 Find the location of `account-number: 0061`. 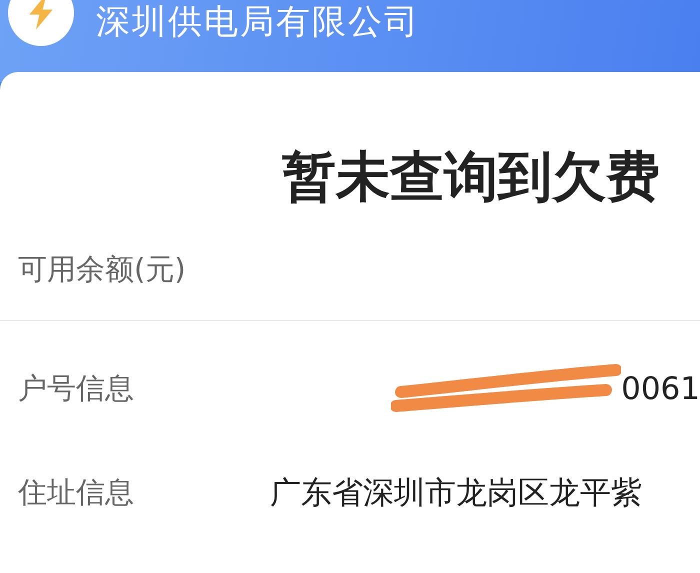

account-number: 0061 is located at coordinates (660, 389).